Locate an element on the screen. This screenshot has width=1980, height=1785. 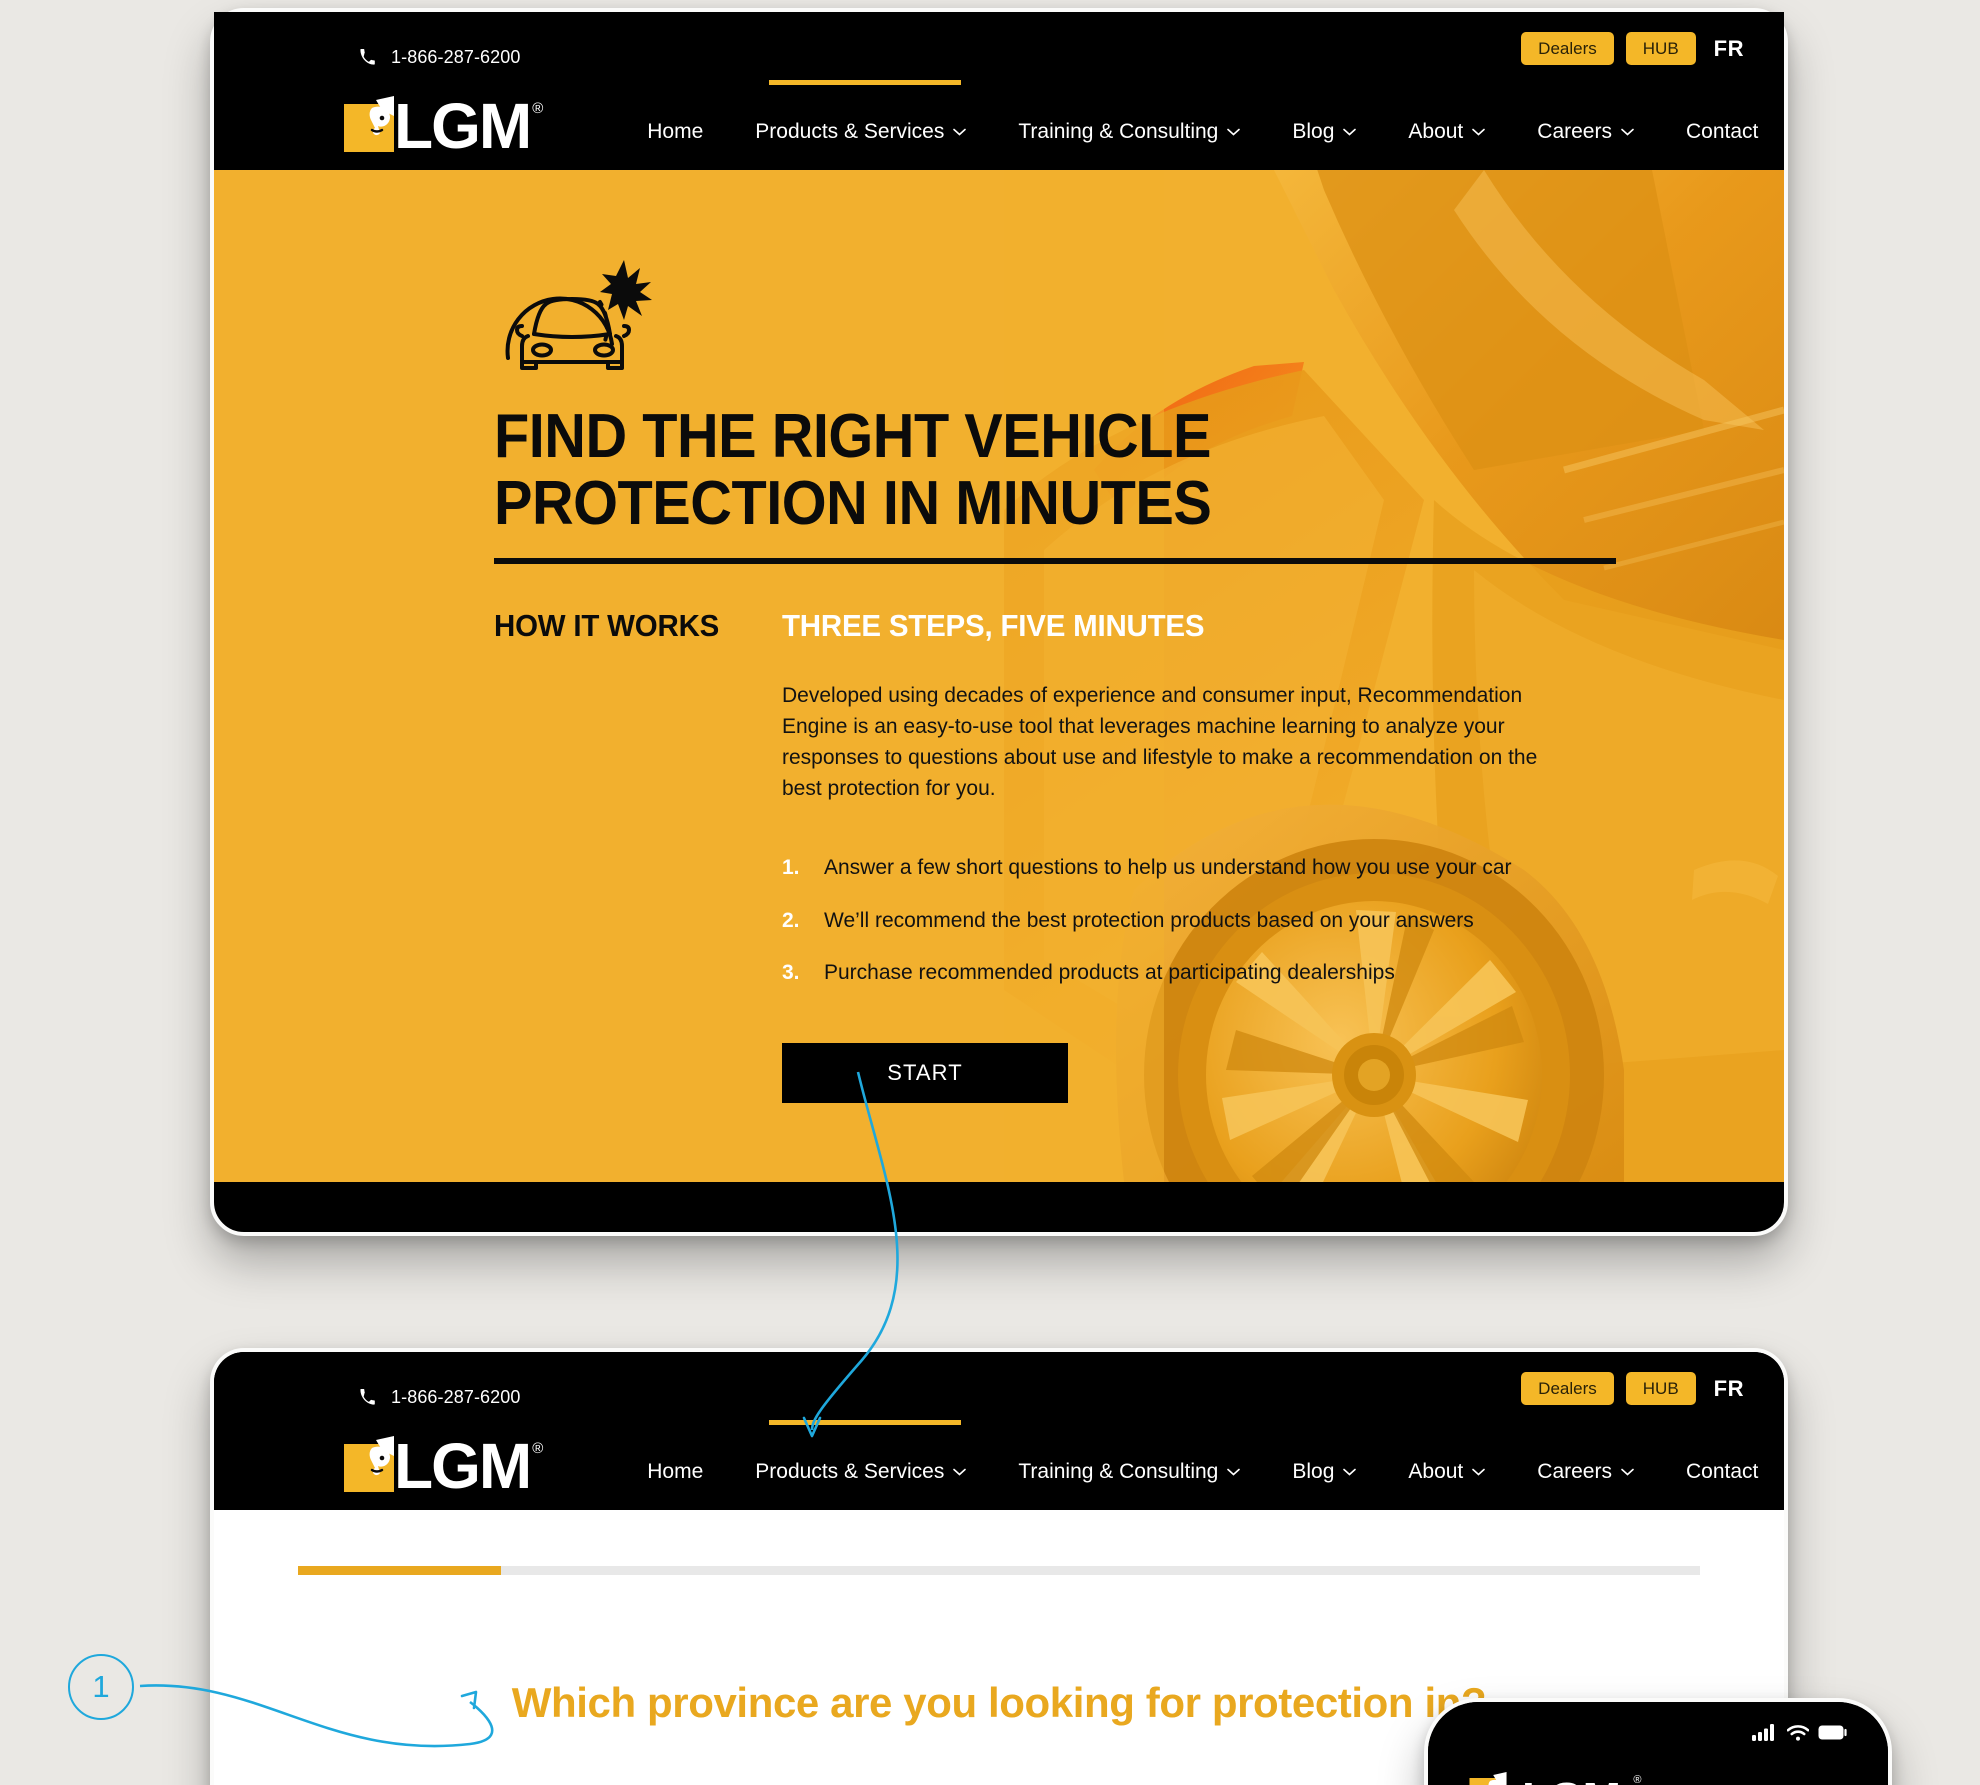
phone-number: 1-866-287-6200 is located at coordinates (456, 57).